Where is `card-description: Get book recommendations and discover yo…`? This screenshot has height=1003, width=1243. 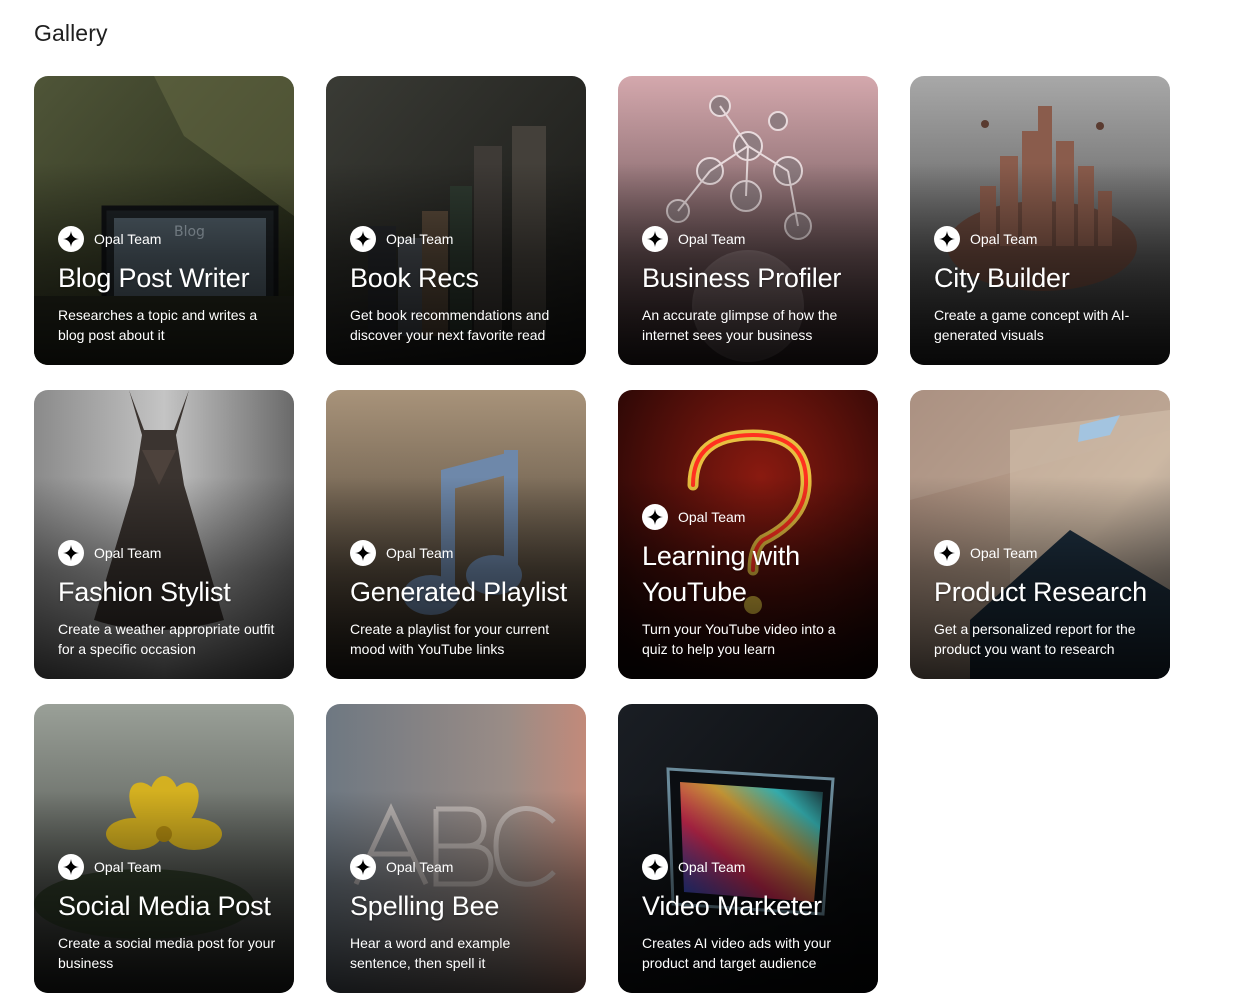 card-description: Get book recommendations and discover yo… is located at coordinates (450, 325).